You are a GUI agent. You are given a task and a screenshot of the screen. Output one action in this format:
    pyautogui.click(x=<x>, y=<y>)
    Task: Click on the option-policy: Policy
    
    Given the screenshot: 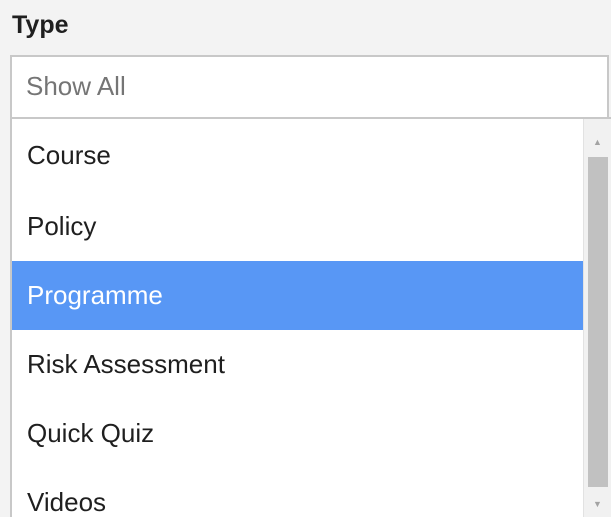 What is the action you would take?
    pyautogui.click(x=297, y=226)
    